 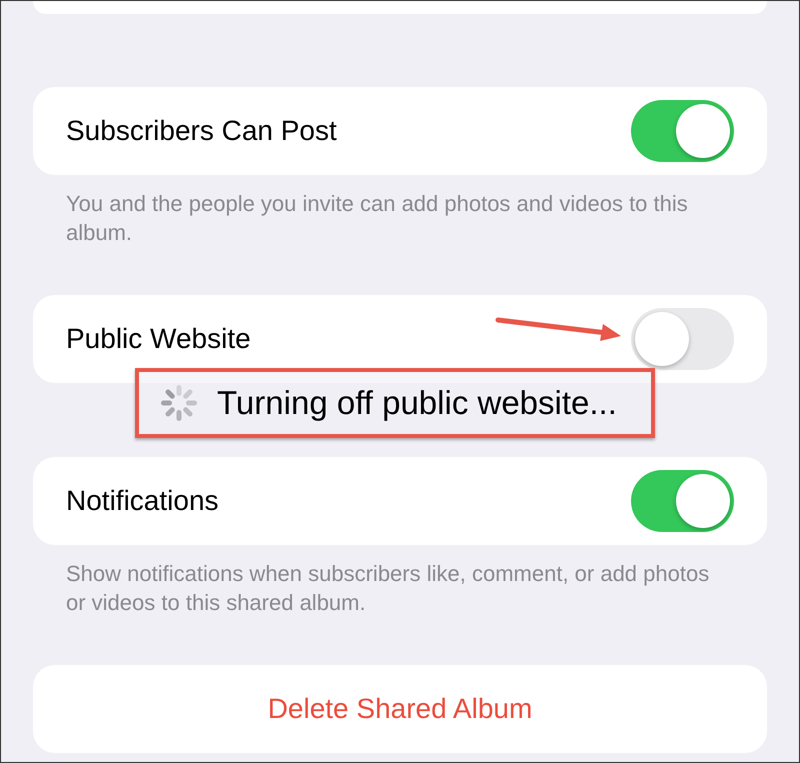 What do you see at coordinates (158, 339) in the screenshot?
I see `row-label: Public Website` at bounding box center [158, 339].